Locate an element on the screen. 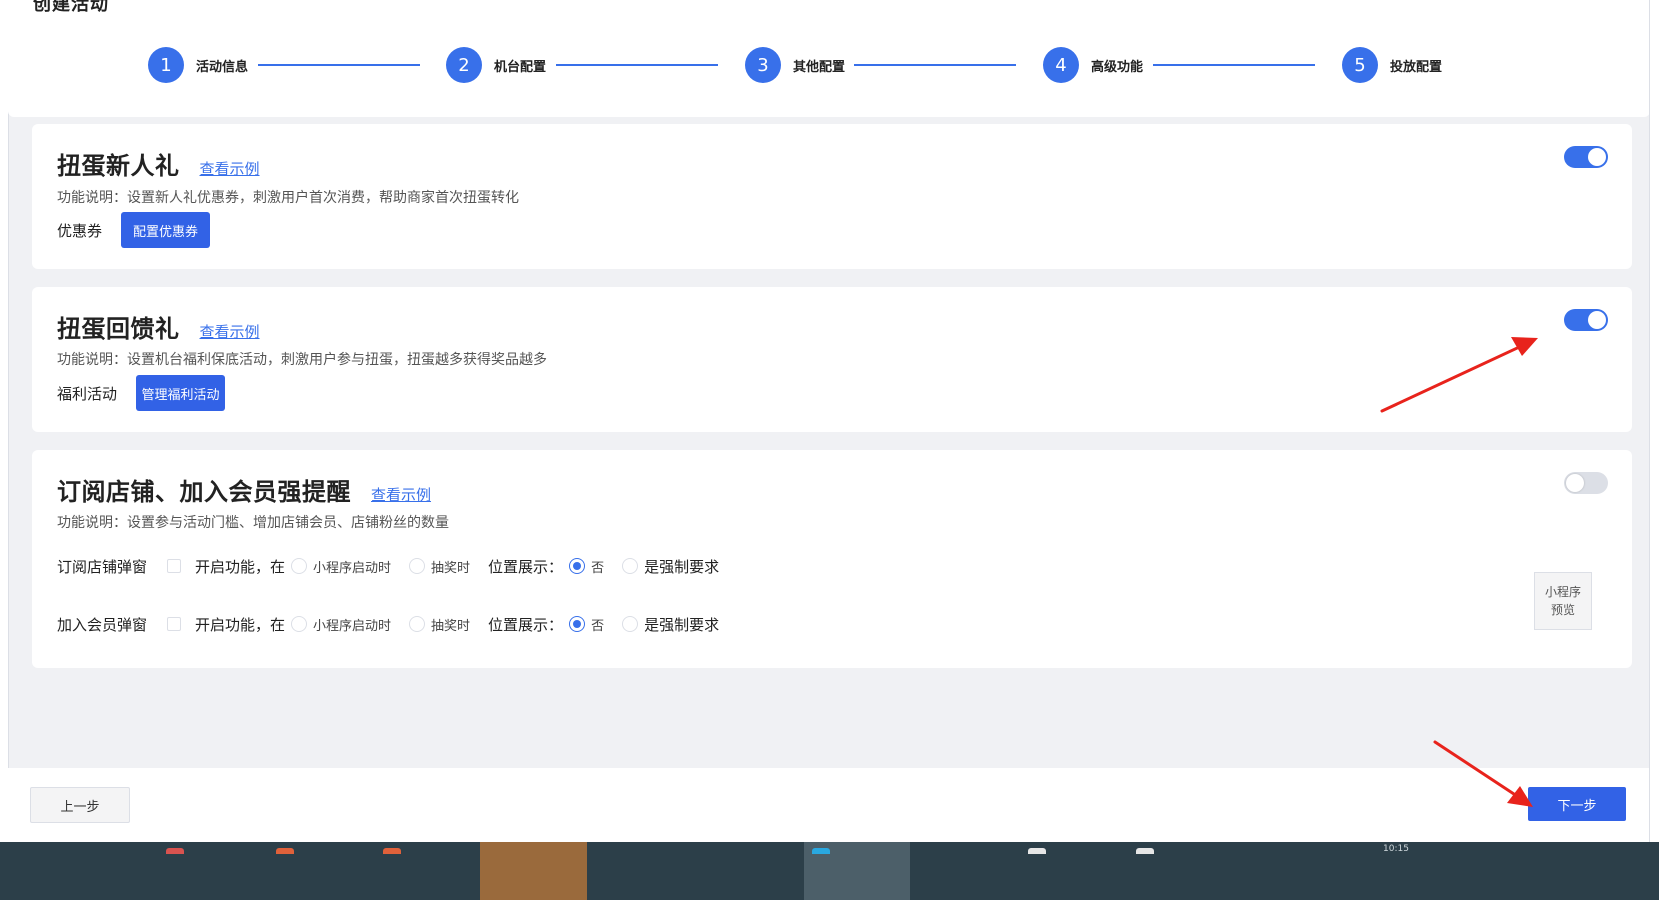 Image resolution: width=1659 pixels, height=900 pixels. member-popup-row: 加入会员弹窗 开启功能，在 小程序启动时 抽奖时 位置展示： 否 是强制要求 is located at coordinates (388, 624).